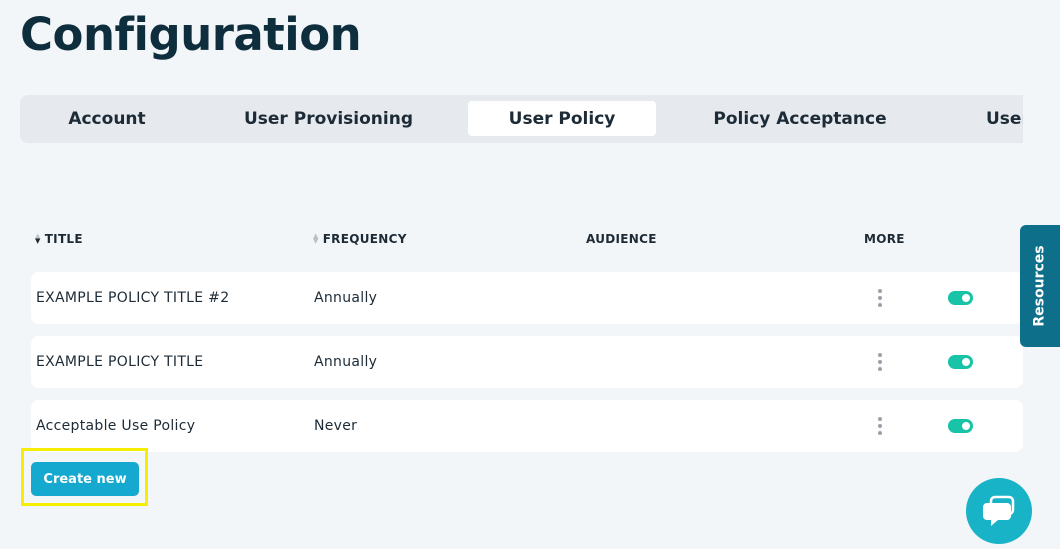 The height and width of the screenshot is (549, 1060). What do you see at coordinates (107, 118) in the screenshot?
I see `tab-account: Account` at bounding box center [107, 118].